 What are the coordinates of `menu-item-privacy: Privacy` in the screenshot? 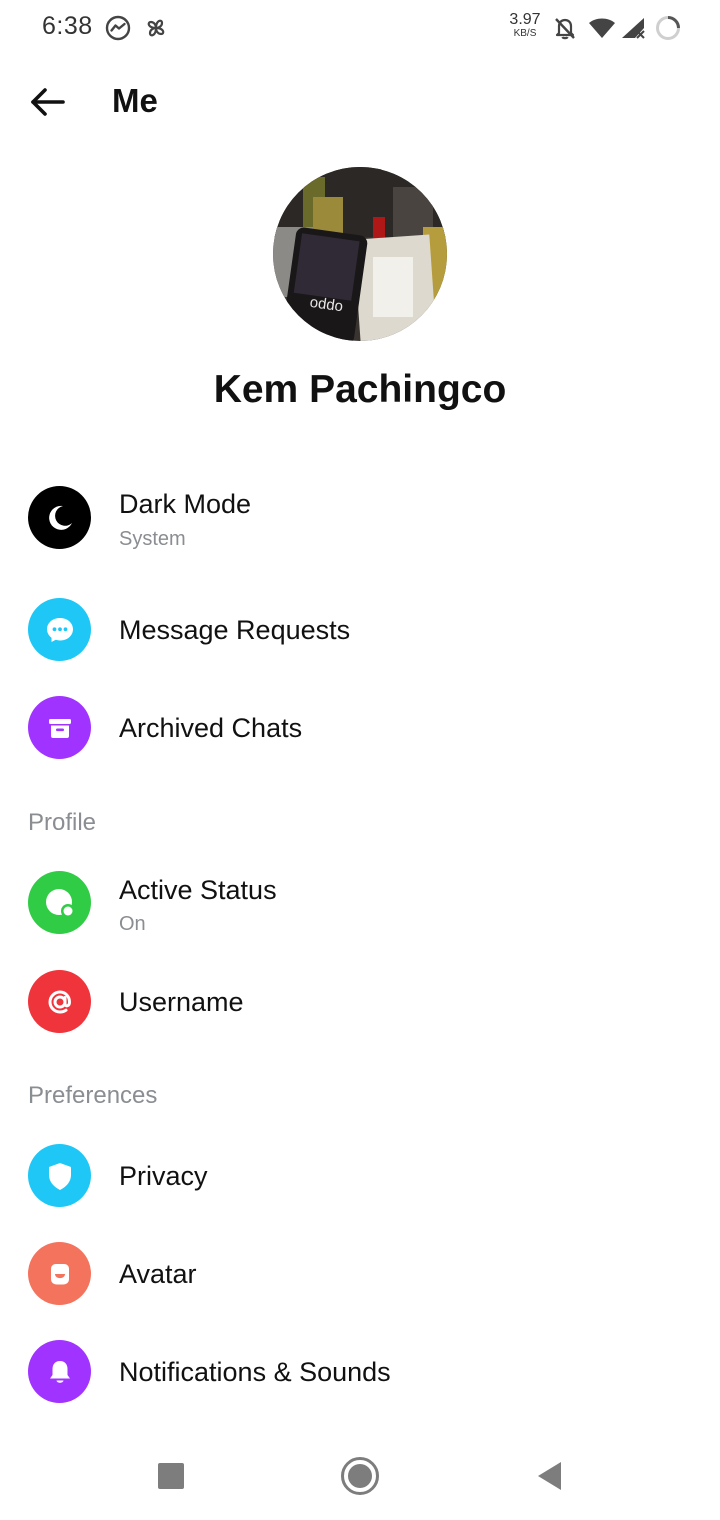 It's located at (360, 1175).